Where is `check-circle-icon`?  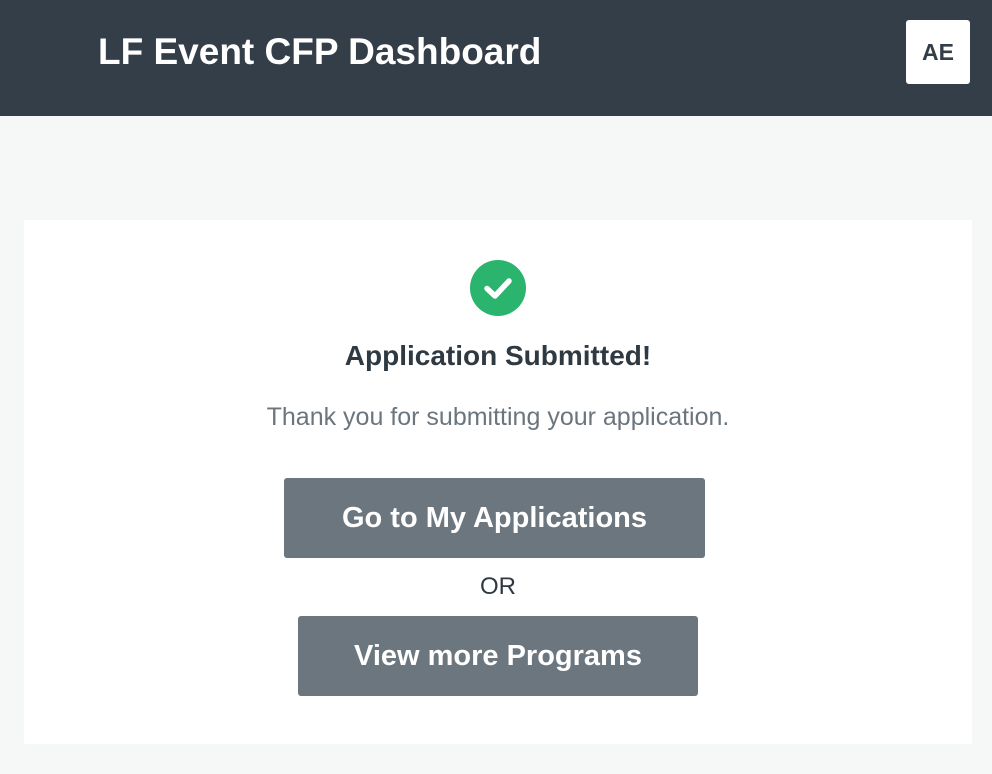
check-circle-icon is located at coordinates (498, 288).